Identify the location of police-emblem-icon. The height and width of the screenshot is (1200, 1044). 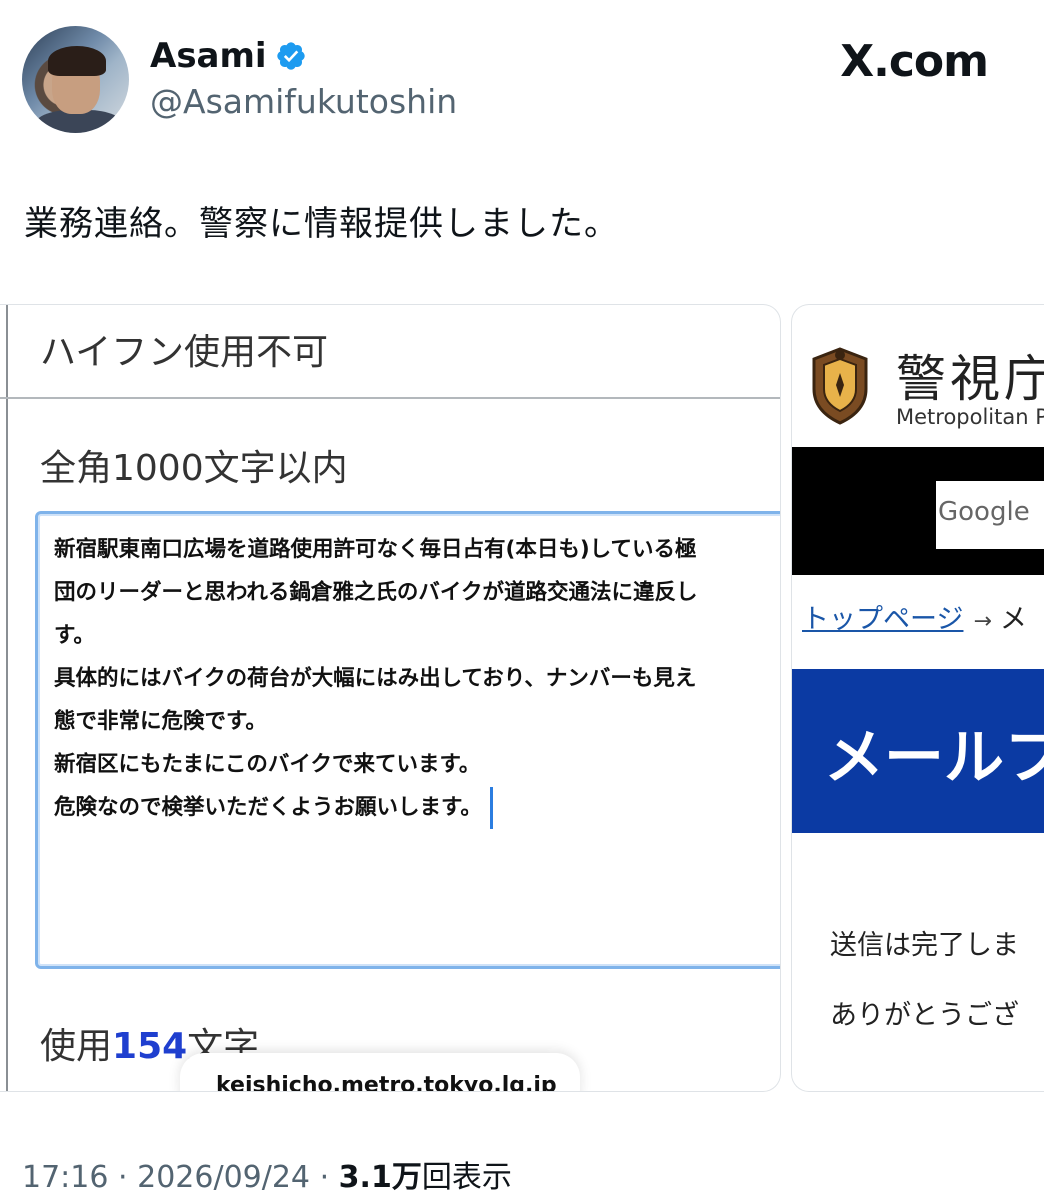
(840, 386).